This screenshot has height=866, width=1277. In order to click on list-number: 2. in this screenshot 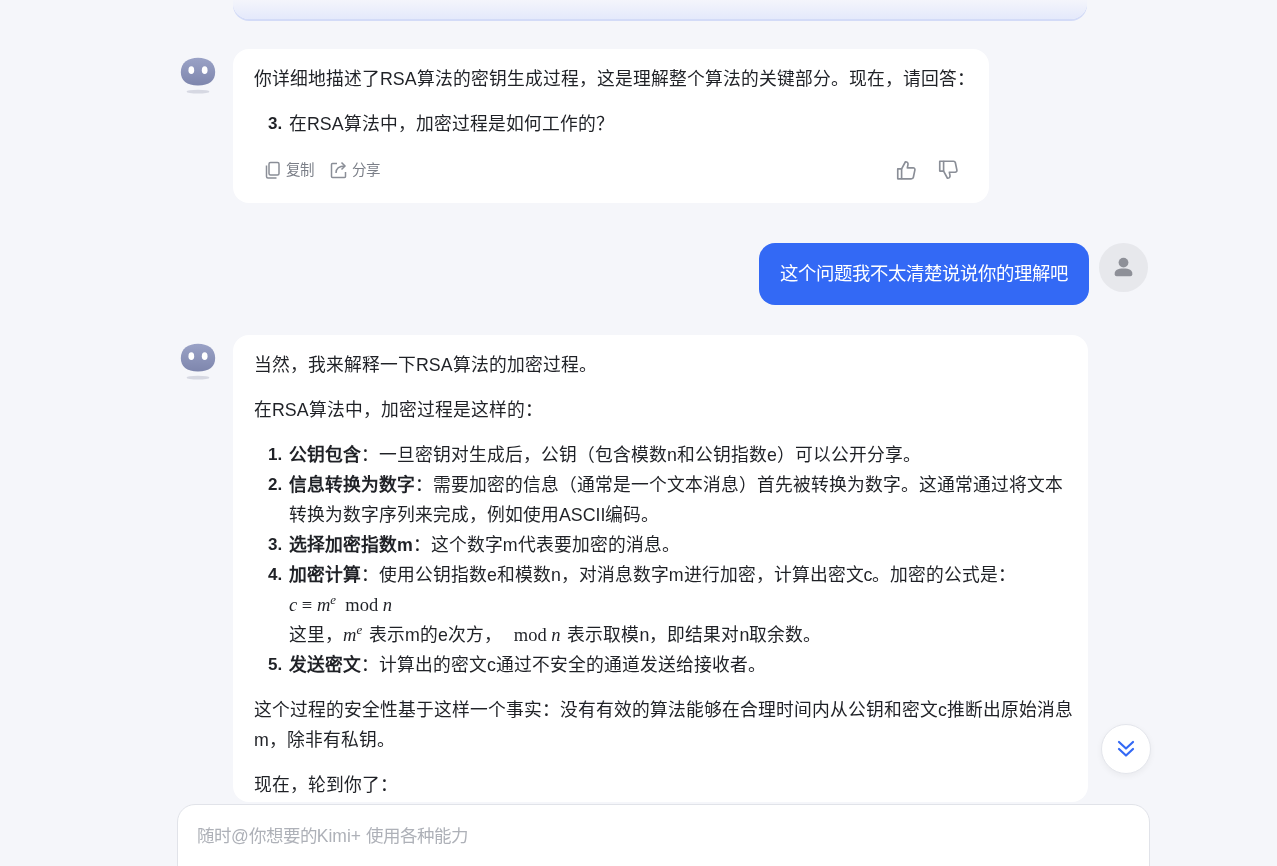, I will do `click(276, 485)`.